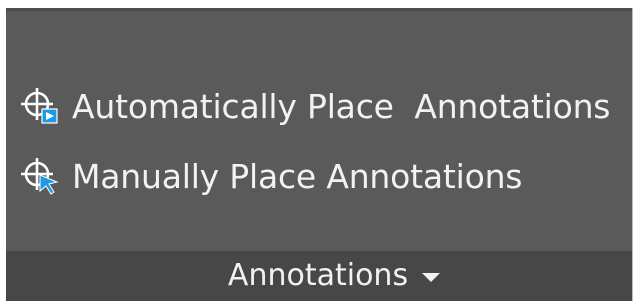 The width and height of the screenshot is (641, 305). I want to click on manually-place-annotations-label: Manually Place Annotations, so click(297, 176).